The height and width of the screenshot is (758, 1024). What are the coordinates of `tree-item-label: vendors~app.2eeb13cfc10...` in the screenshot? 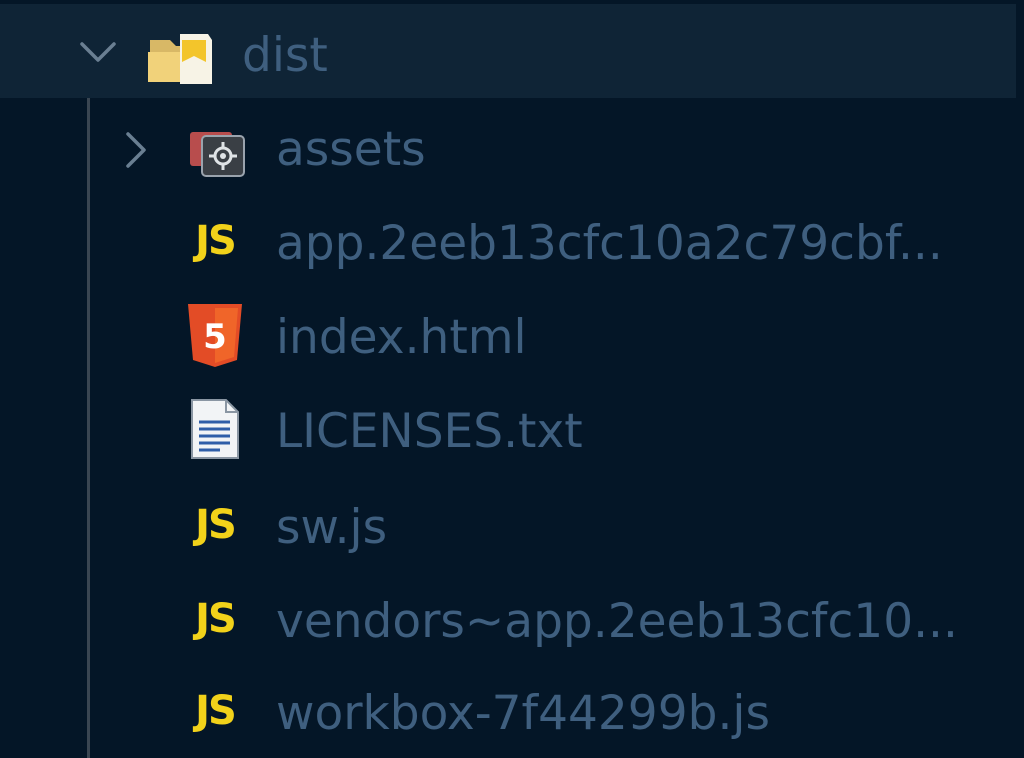 It's located at (617, 621).